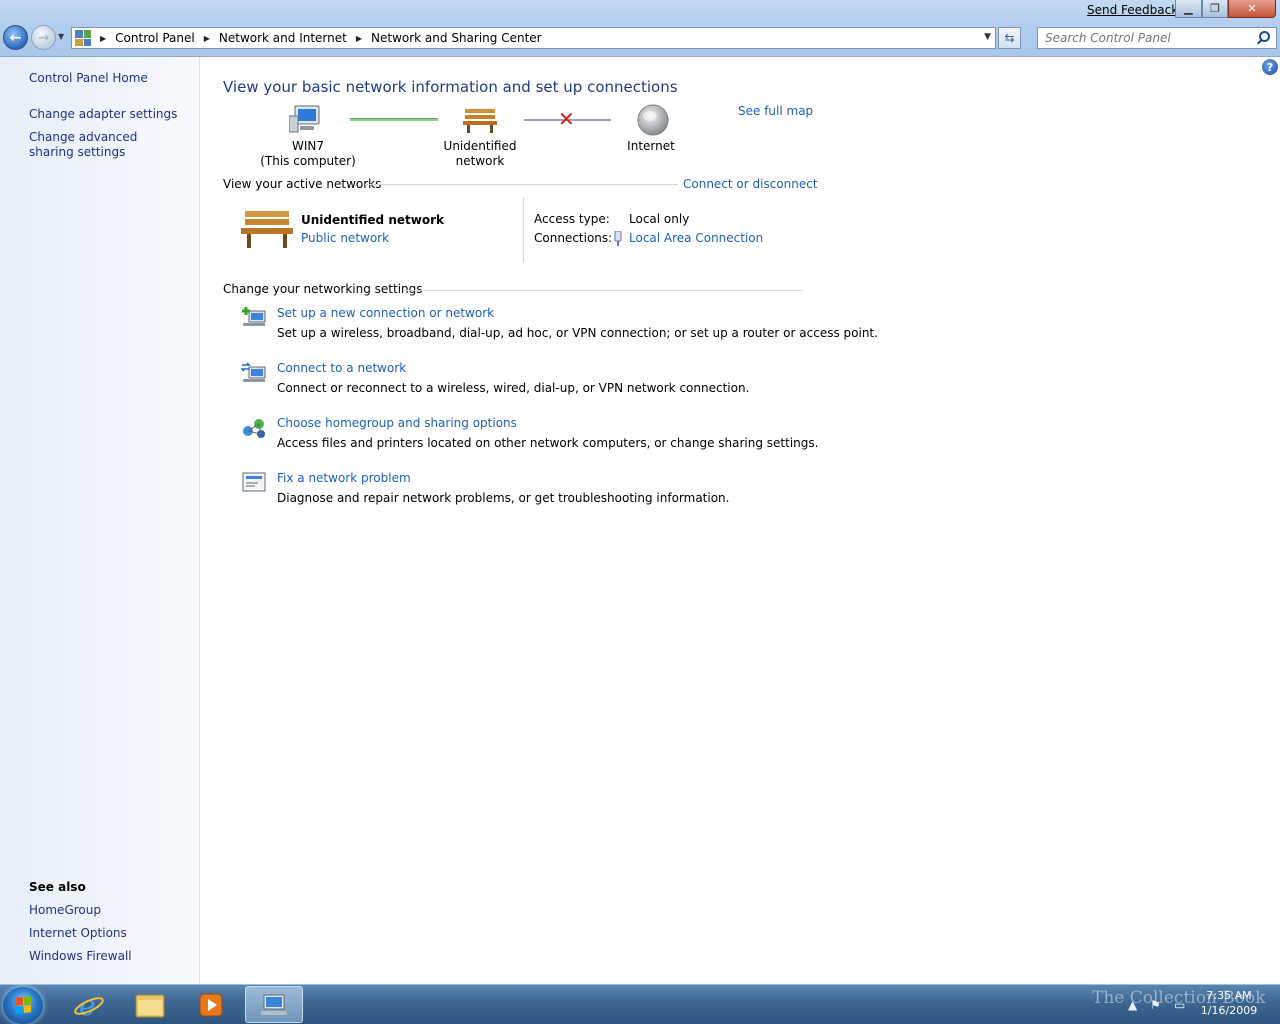  Describe the element at coordinates (696, 238) in the screenshot. I see `local-area-connection-link: Local Area Connection` at that location.